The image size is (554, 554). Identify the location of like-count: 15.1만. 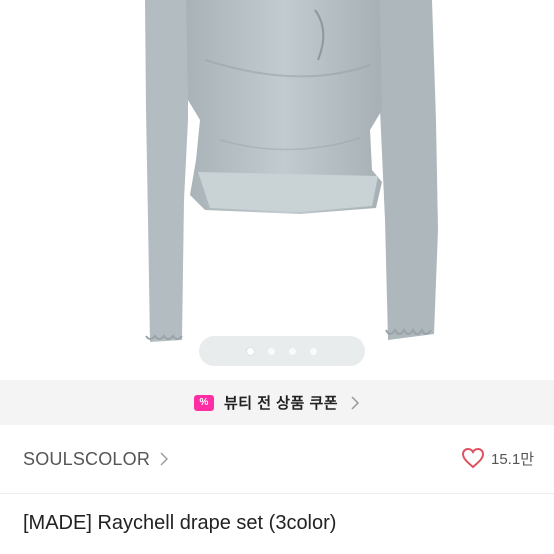
(512, 459).